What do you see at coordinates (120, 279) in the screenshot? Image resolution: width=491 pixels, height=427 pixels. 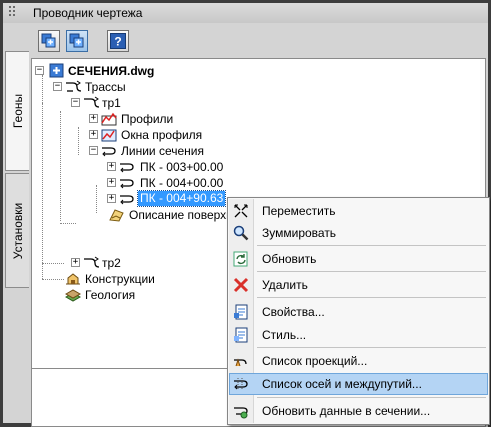 I see `tree-structures-label: Конструкции` at bounding box center [120, 279].